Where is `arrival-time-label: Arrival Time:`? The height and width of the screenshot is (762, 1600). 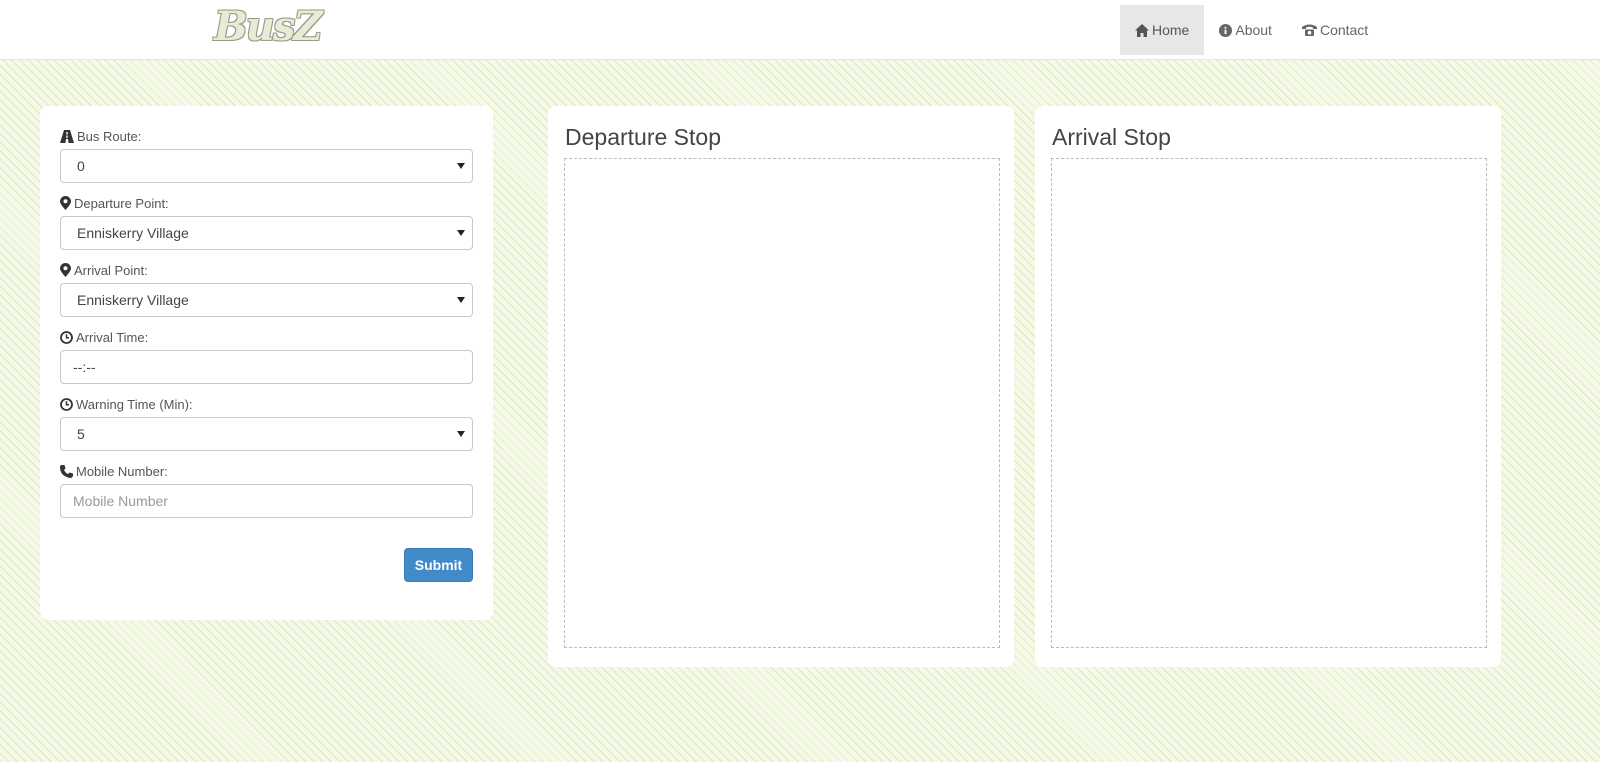 arrival-time-label: Arrival Time: is located at coordinates (266, 337).